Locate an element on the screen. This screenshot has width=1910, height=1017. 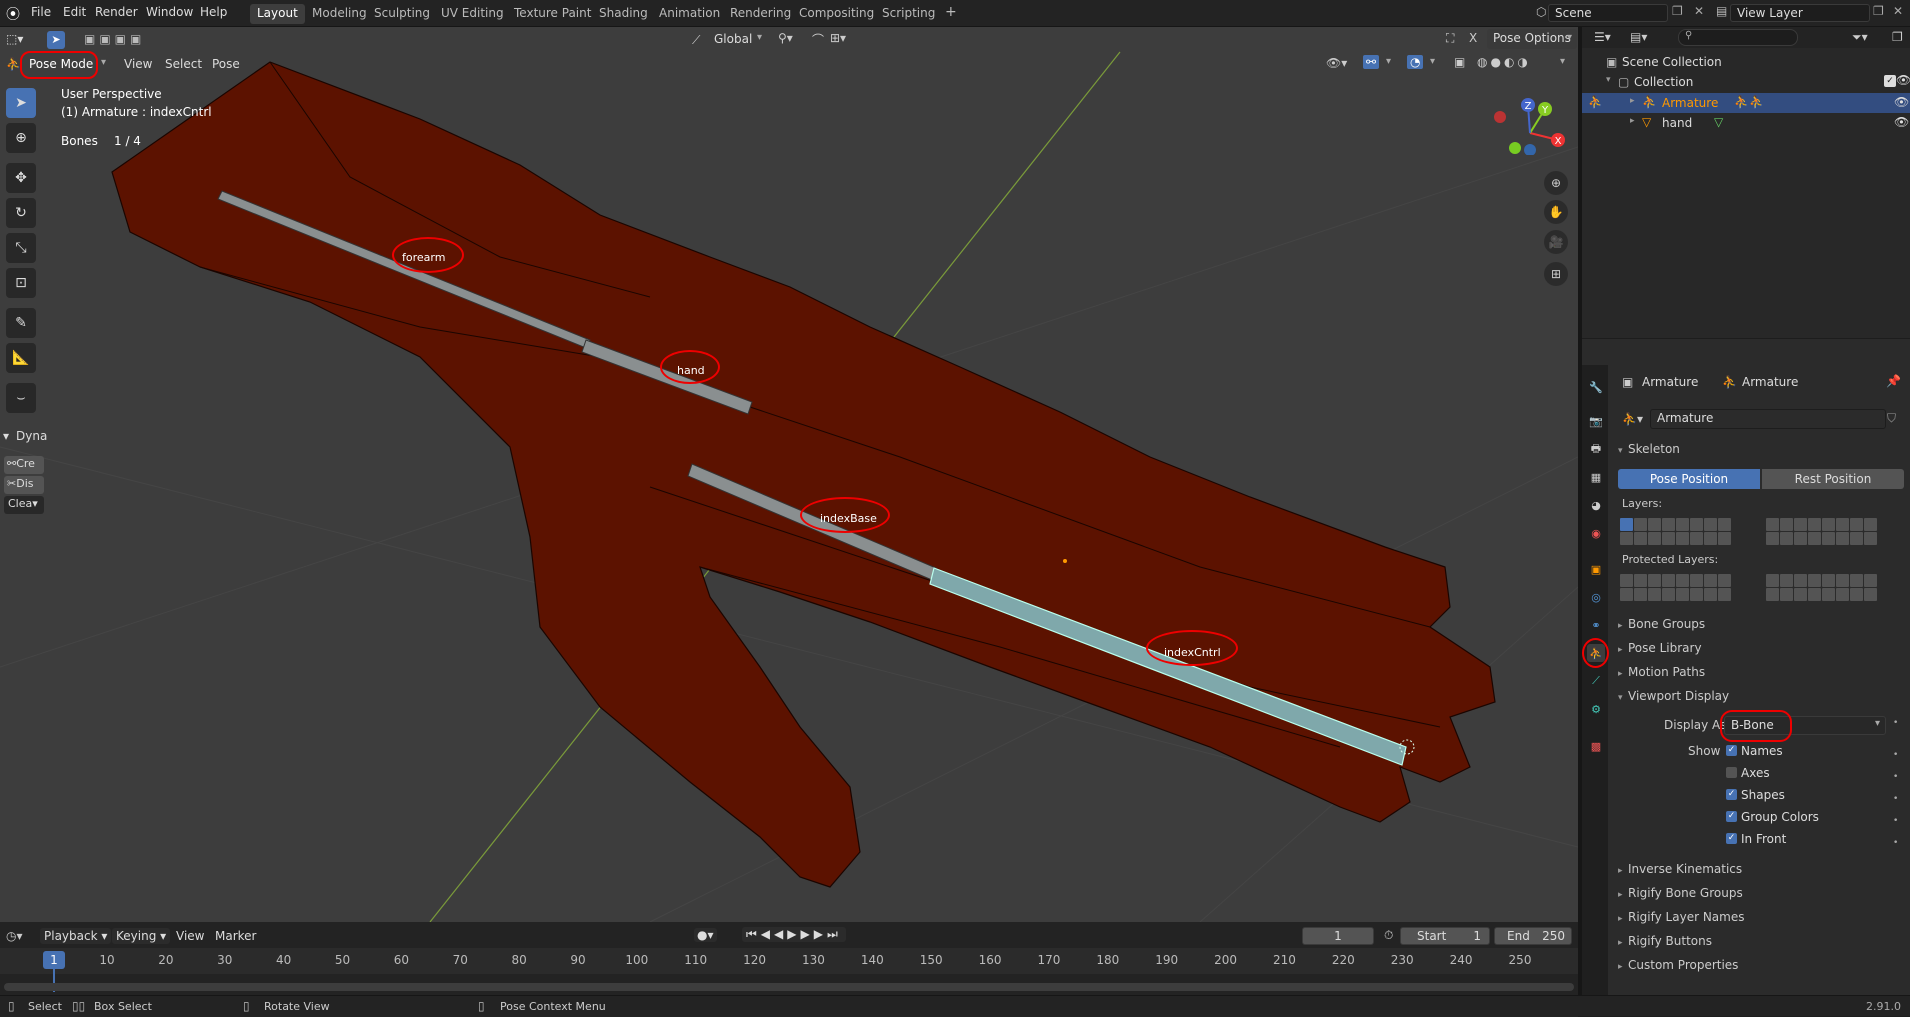
xray-toggle-icon: ▣ is located at coordinates (1459, 62).